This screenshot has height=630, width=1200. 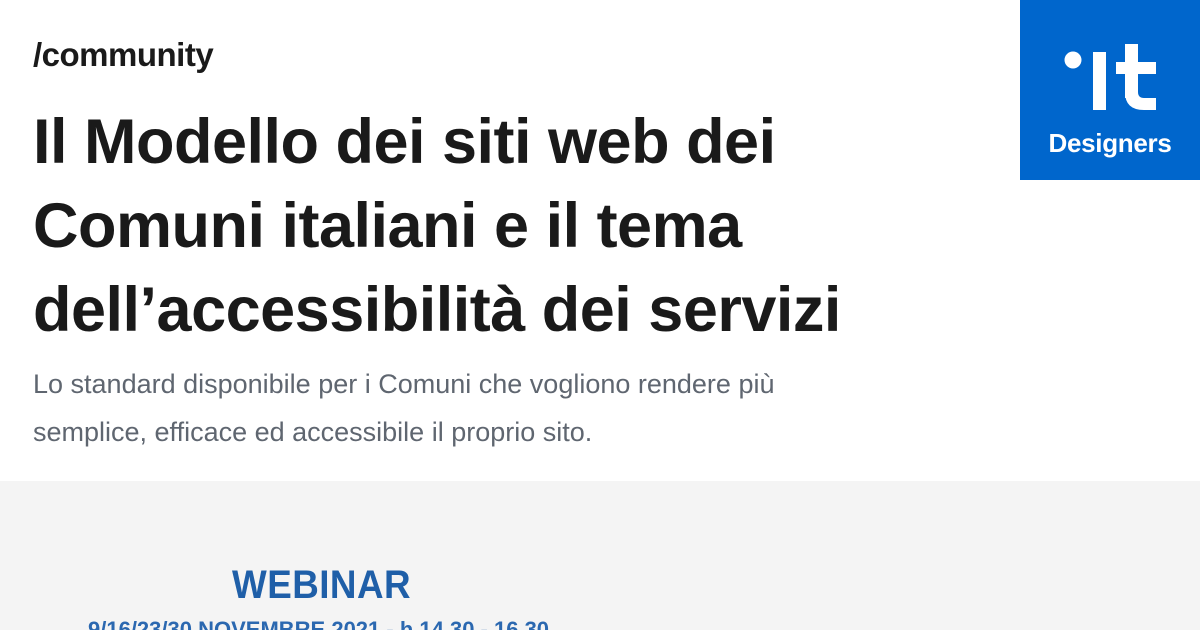 I want to click on category-link: /community, so click(x=123, y=55).